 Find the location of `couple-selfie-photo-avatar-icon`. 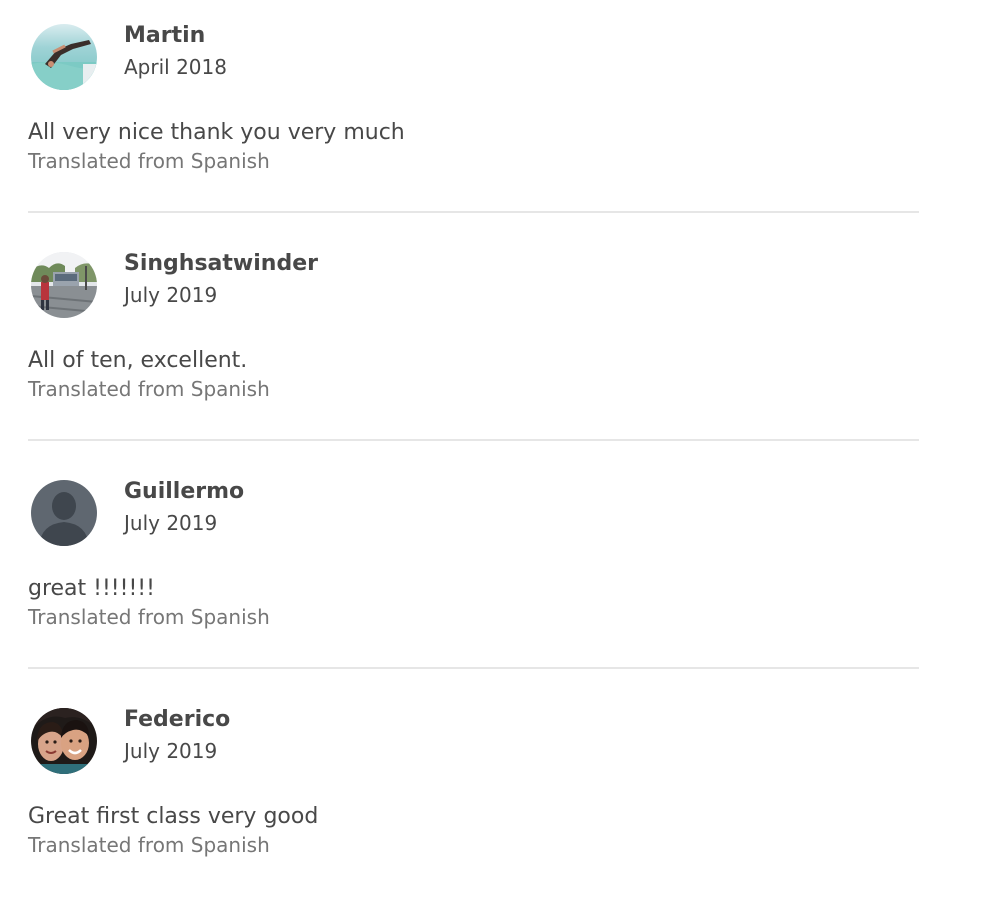

couple-selfie-photo-avatar-icon is located at coordinates (64, 741).